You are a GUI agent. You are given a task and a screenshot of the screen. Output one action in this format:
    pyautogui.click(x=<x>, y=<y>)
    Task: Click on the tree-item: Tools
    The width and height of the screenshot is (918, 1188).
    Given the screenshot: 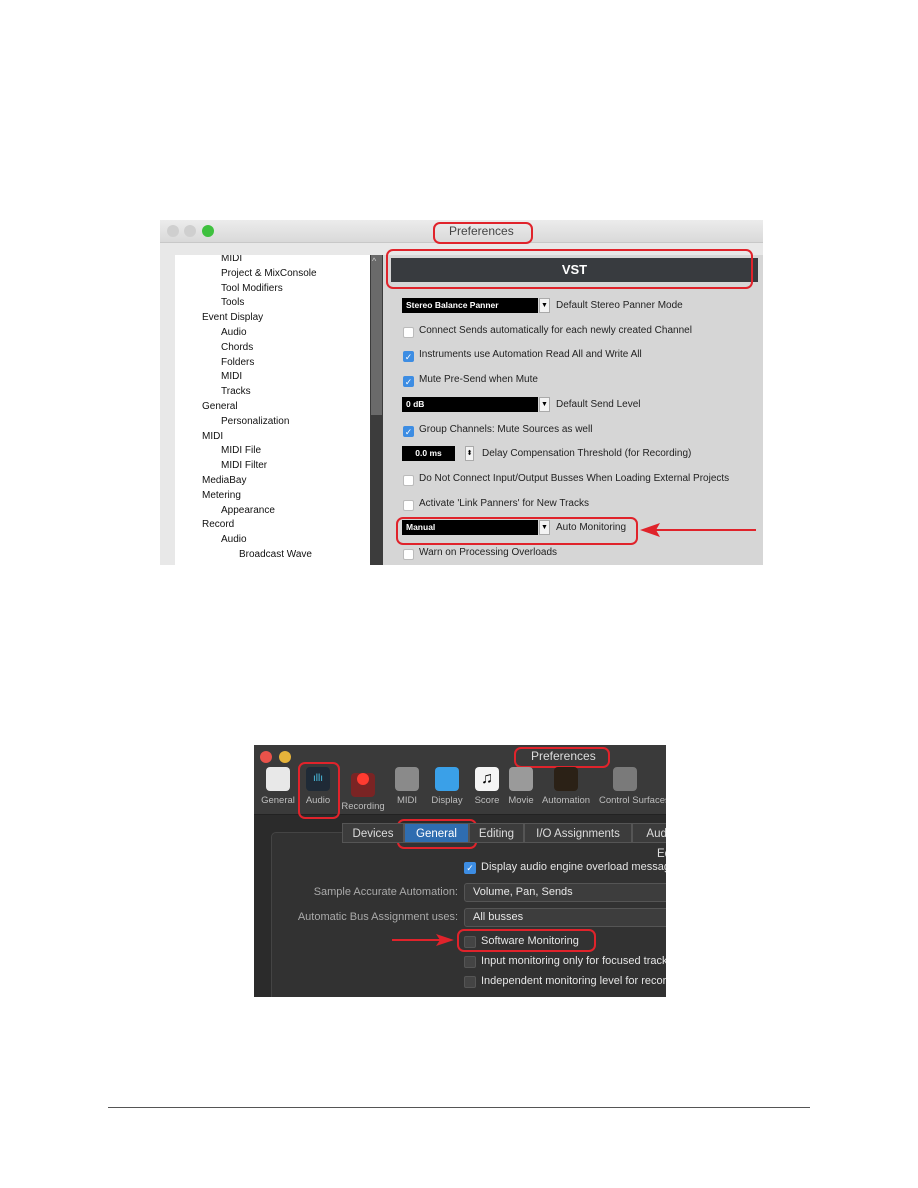 What is the action you would take?
    pyautogui.click(x=232, y=302)
    